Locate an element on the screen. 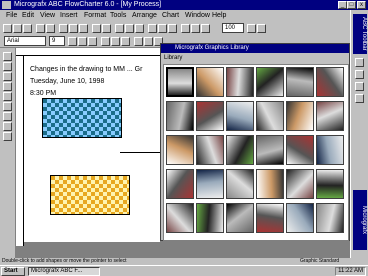 The image size is (368, 276). open-icon is located at coordinates (17, 28).